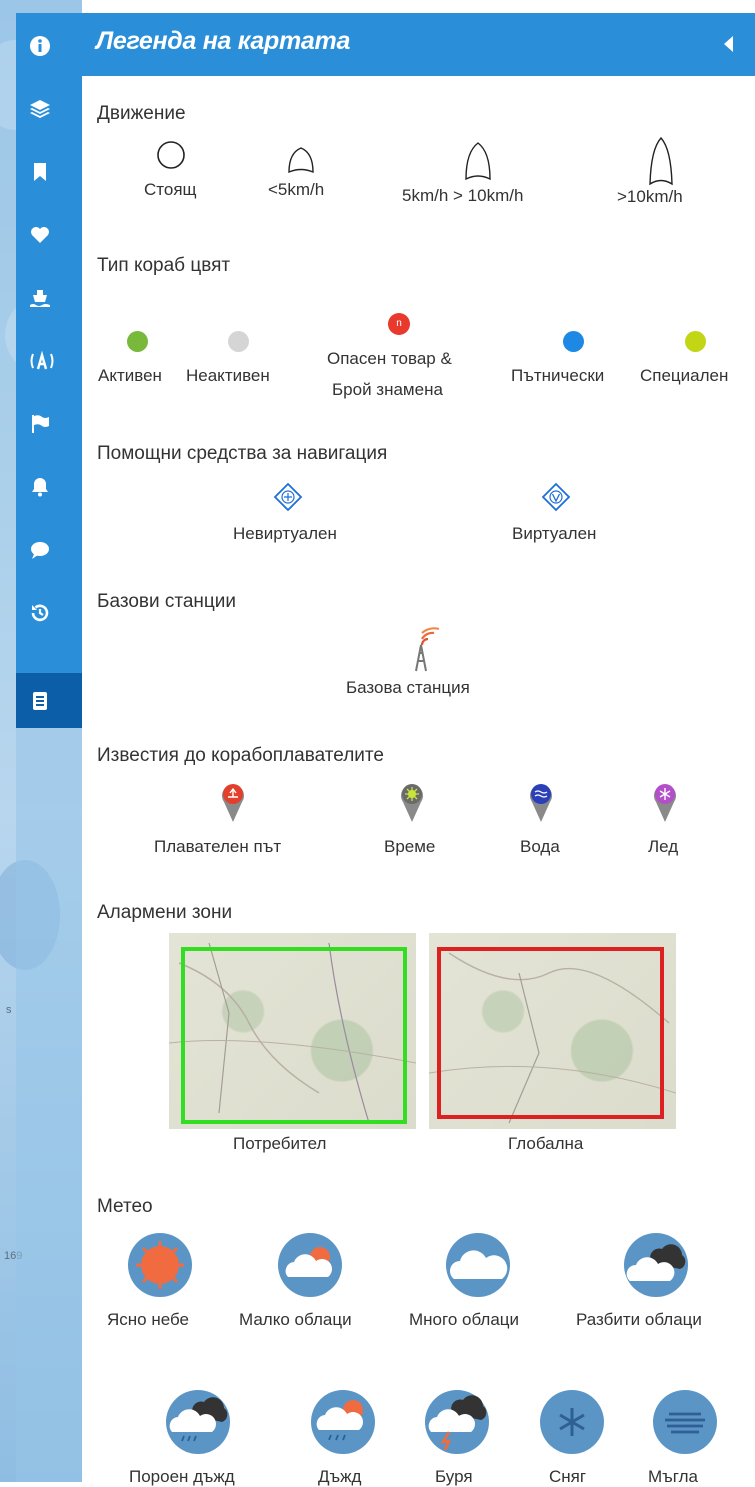 The width and height of the screenshot is (755, 1487). I want to click on section-title-nav-aids: Помощни средства за навигация, so click(242, 453).